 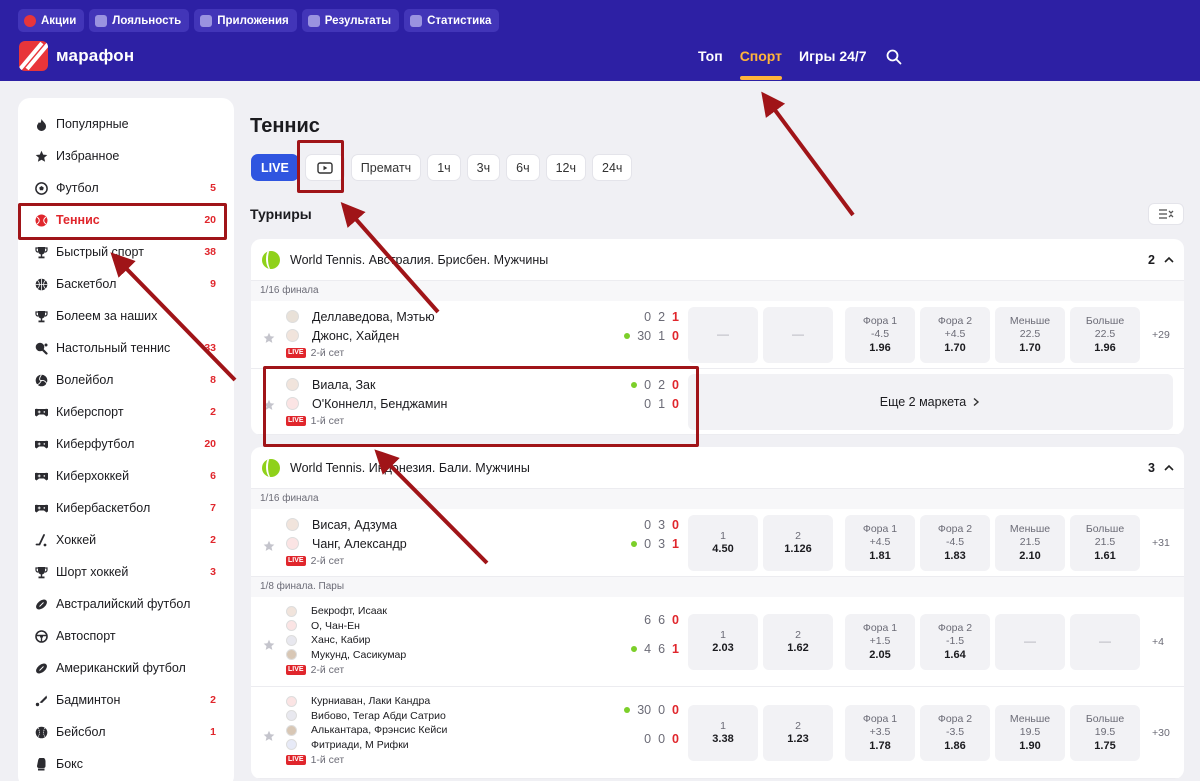 I want to click on player-row: Виала, Зак, so click(x=366, y=384).